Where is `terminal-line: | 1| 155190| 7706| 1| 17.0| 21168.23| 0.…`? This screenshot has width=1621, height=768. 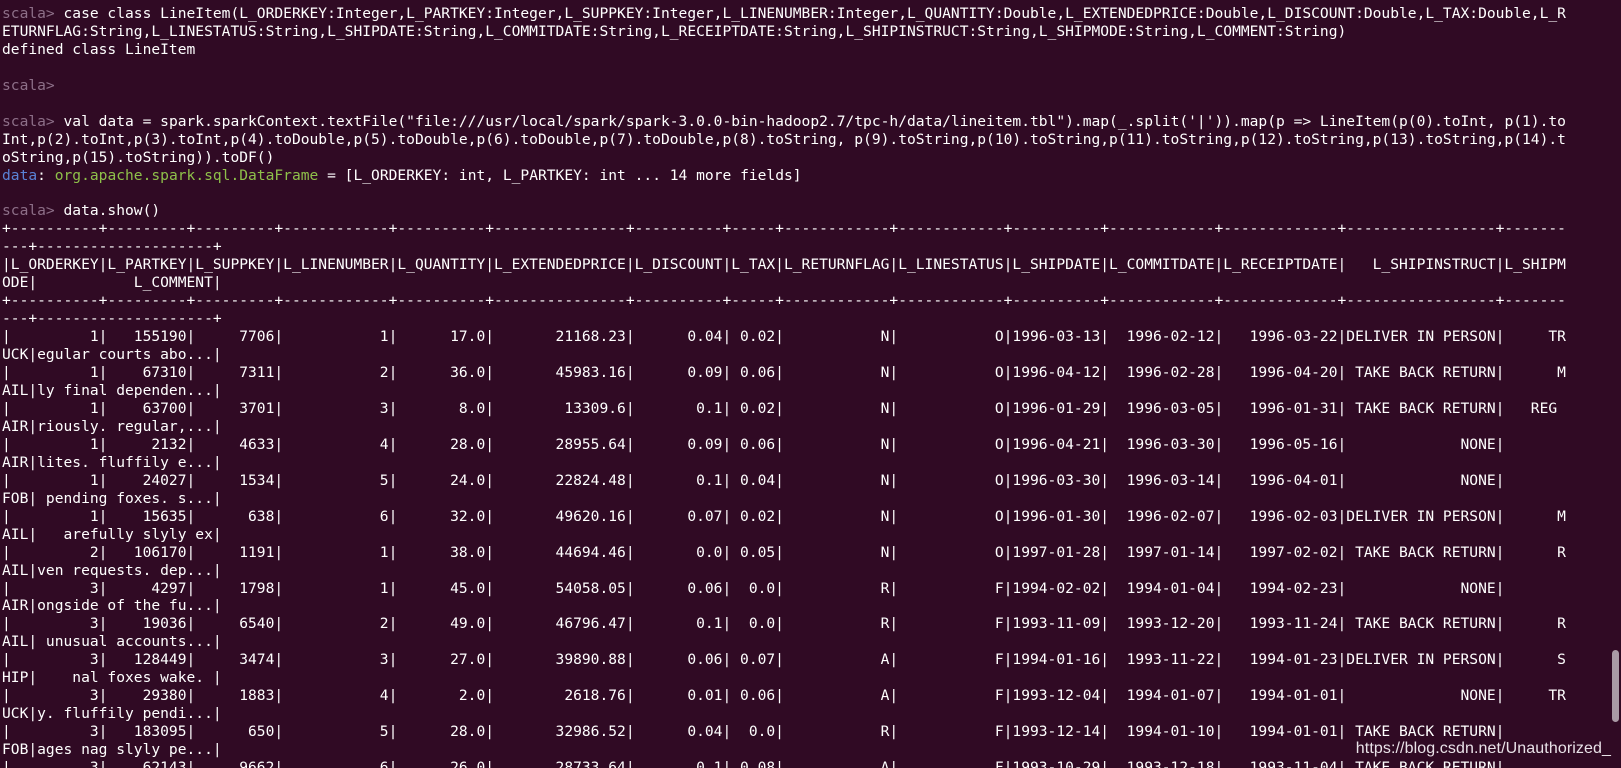 terminal-line: | 1| 155190| 7706| 1| 17.0| 21168.23| 0.… is located at coordinates (784, 337).